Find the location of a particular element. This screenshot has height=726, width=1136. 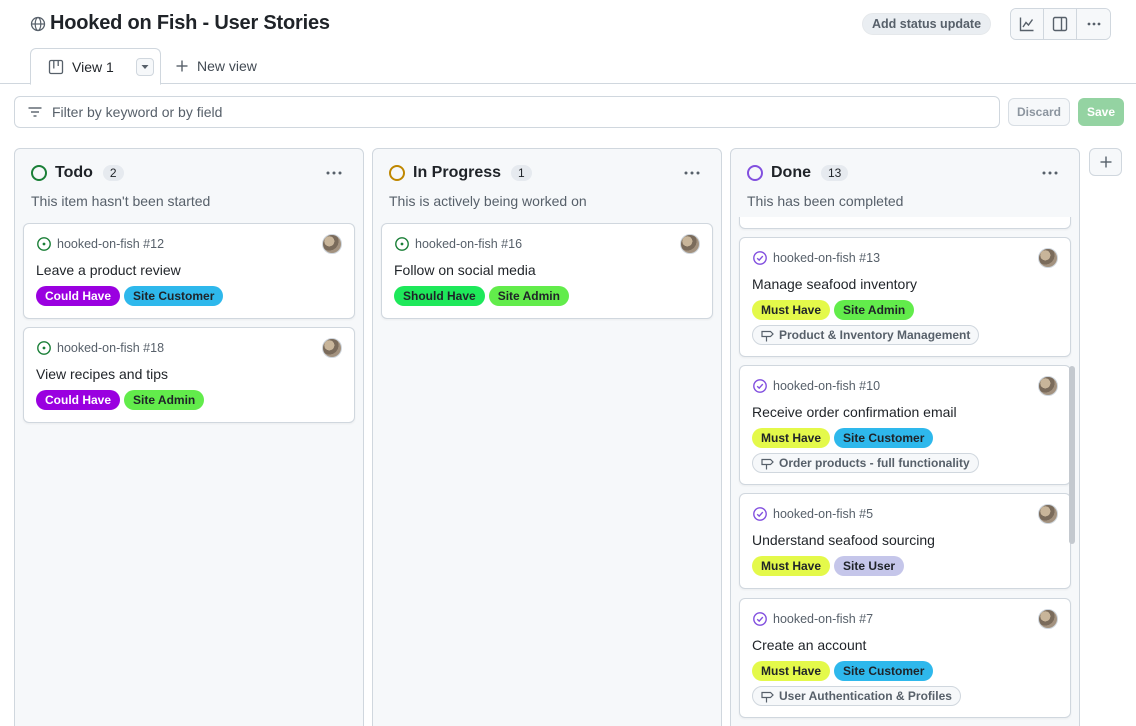

milestone-badge: User Authentication & Profiles is located at coordinates (856, 696).